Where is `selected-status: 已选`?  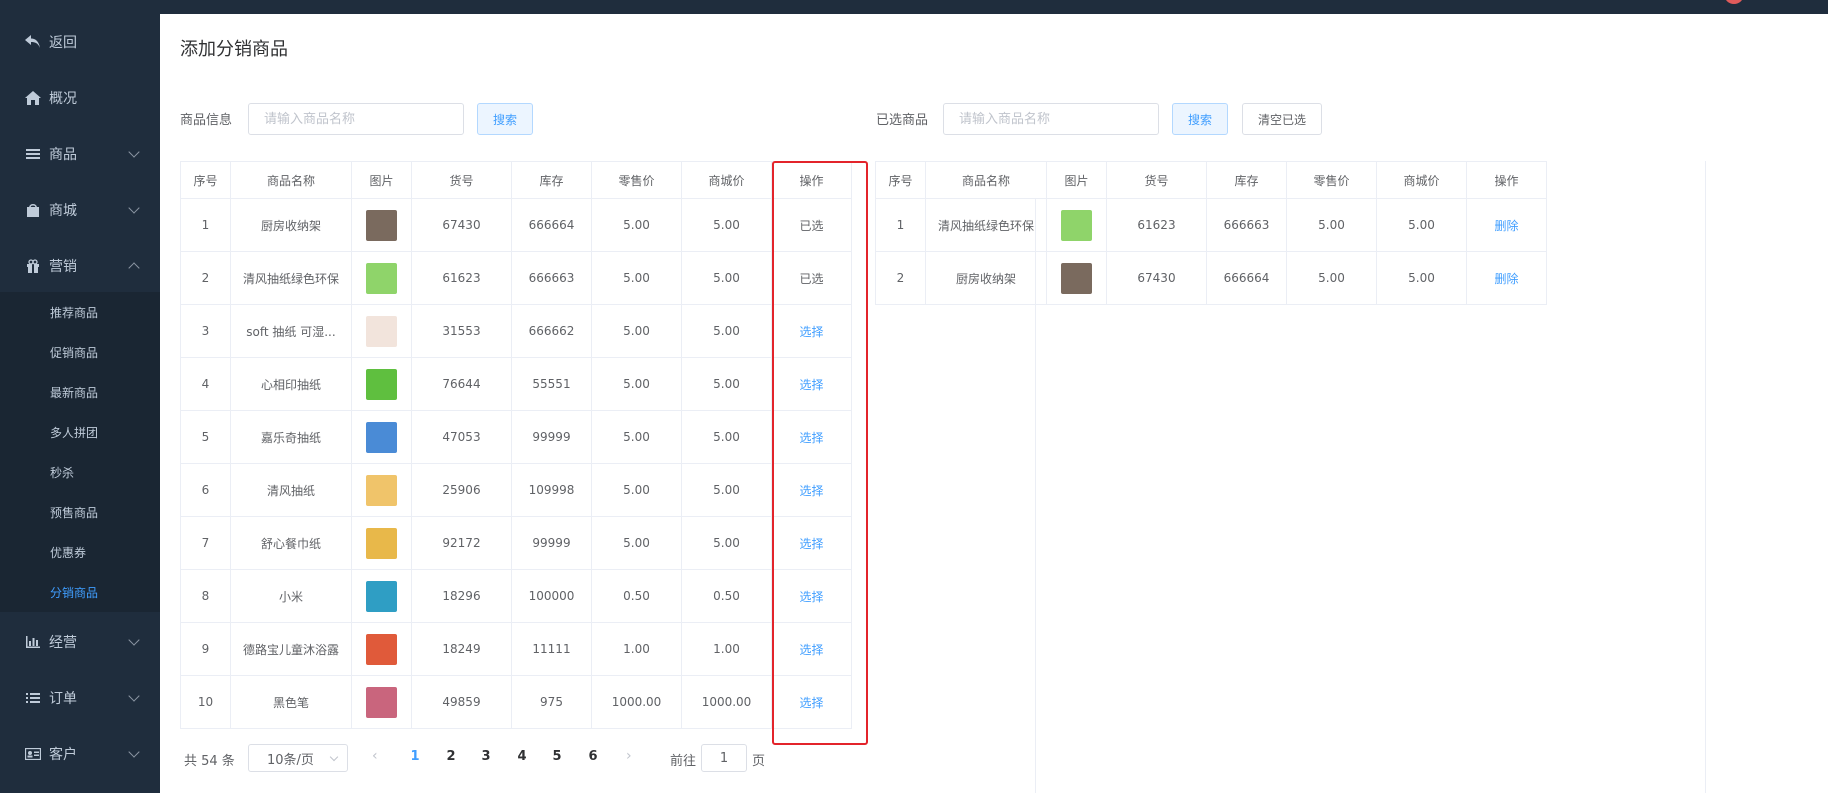
selected-status: 已选 is located at coordinates (811, 278).